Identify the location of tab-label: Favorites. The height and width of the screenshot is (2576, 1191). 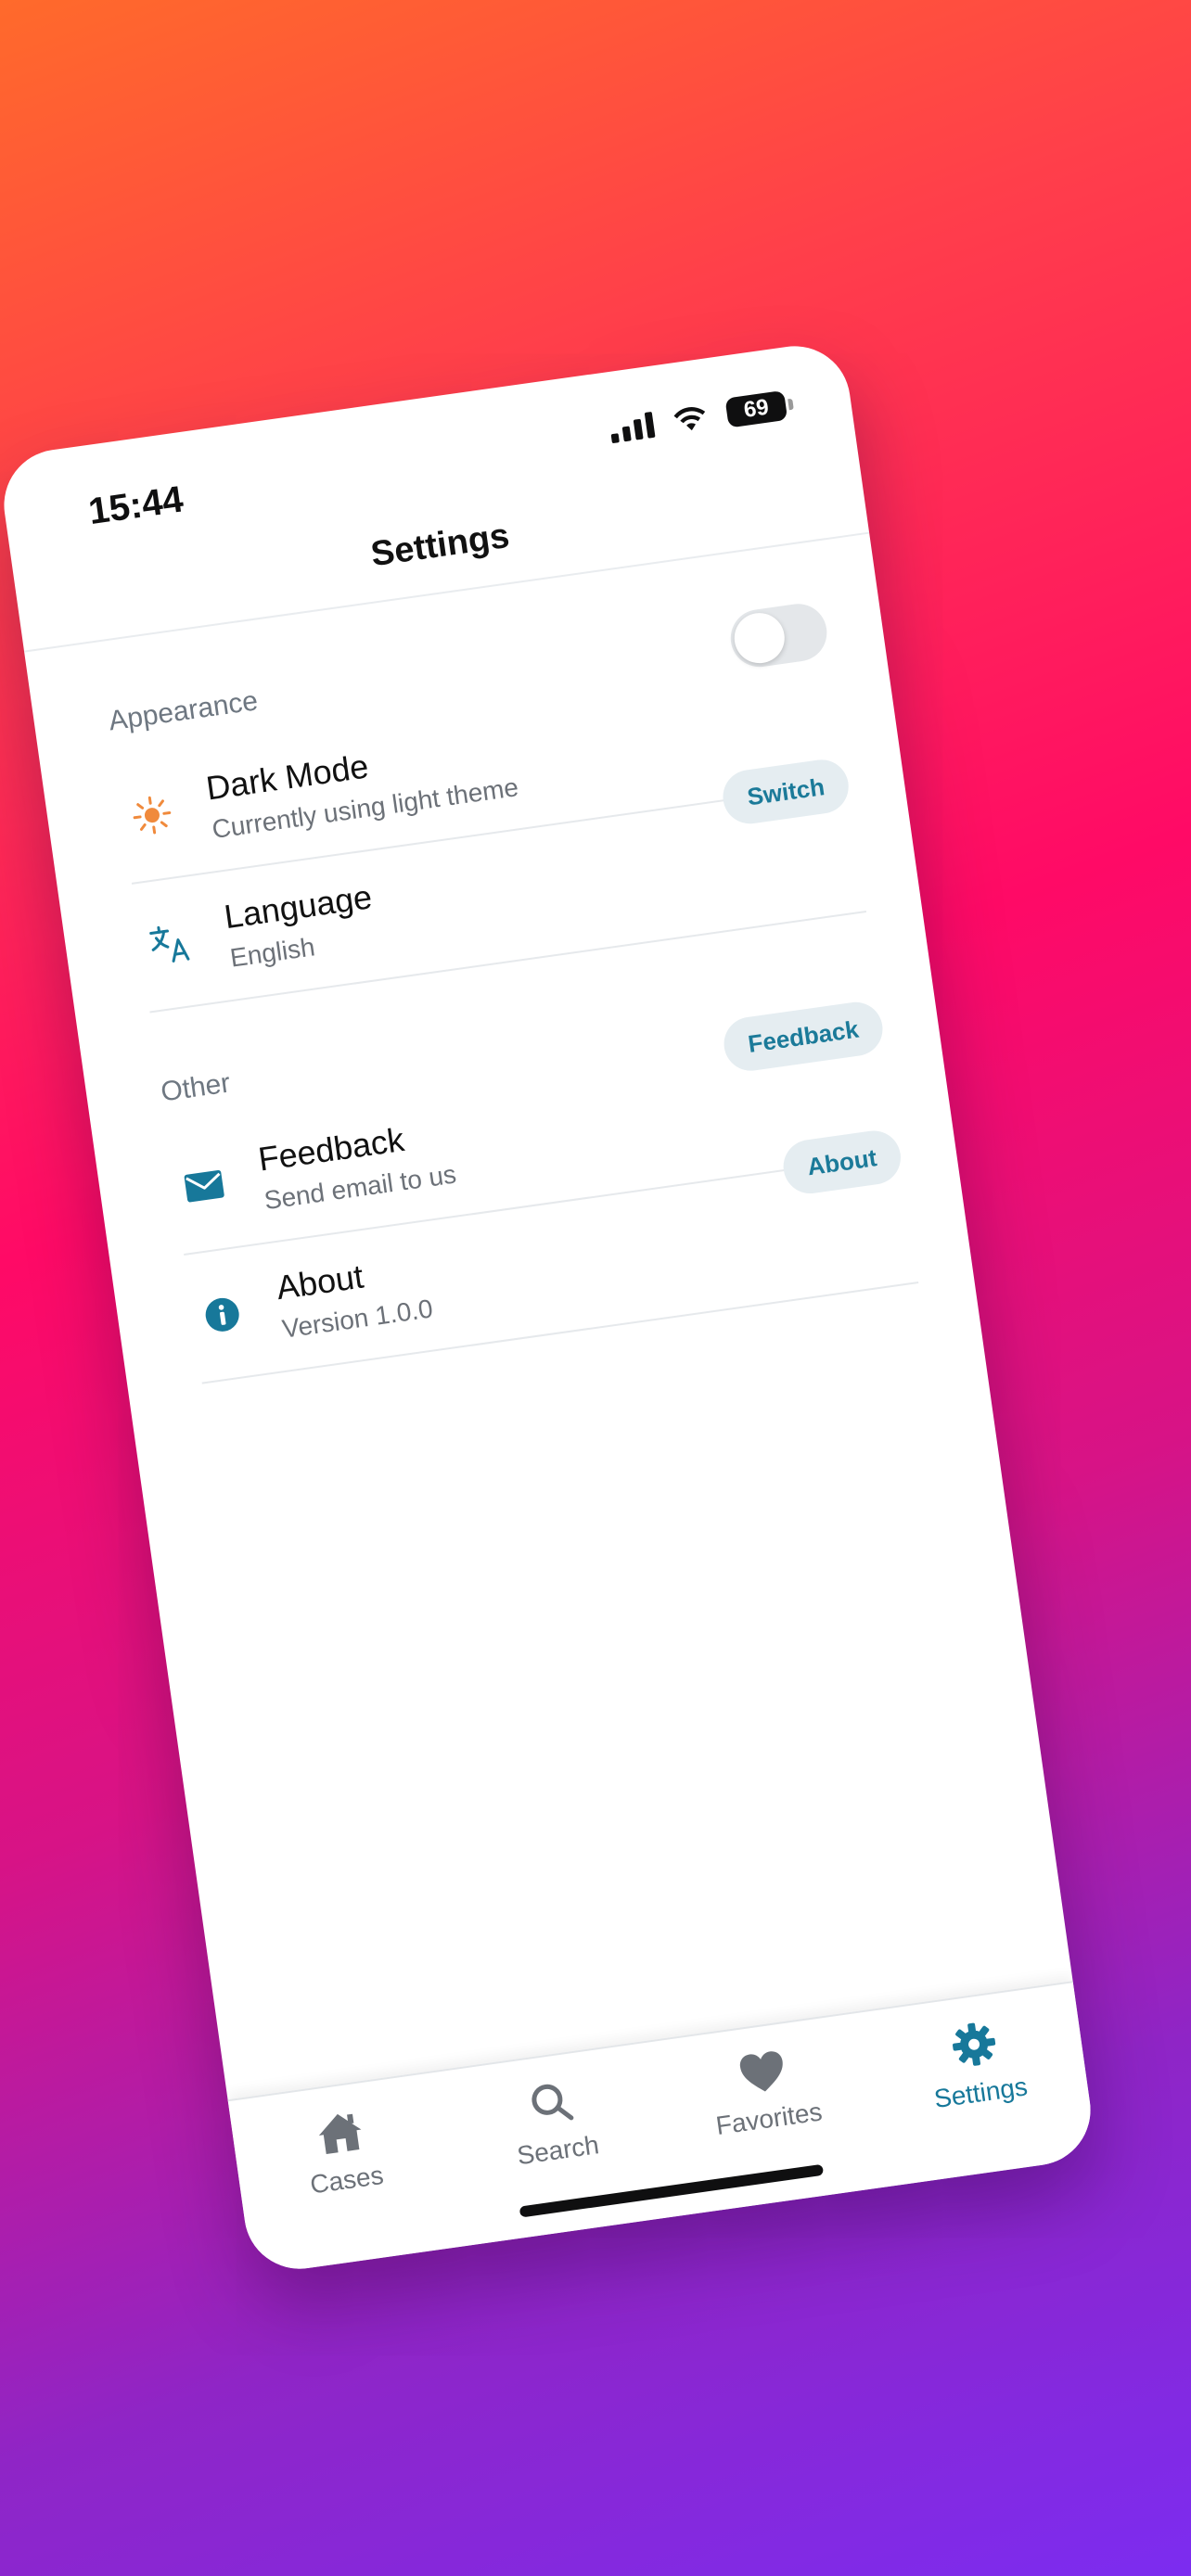
(769, 2119).